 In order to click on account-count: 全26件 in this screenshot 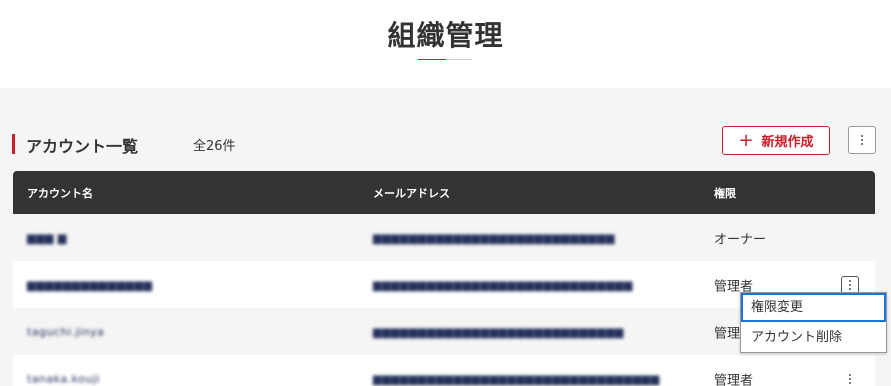, I will do `click(214, 146)`.